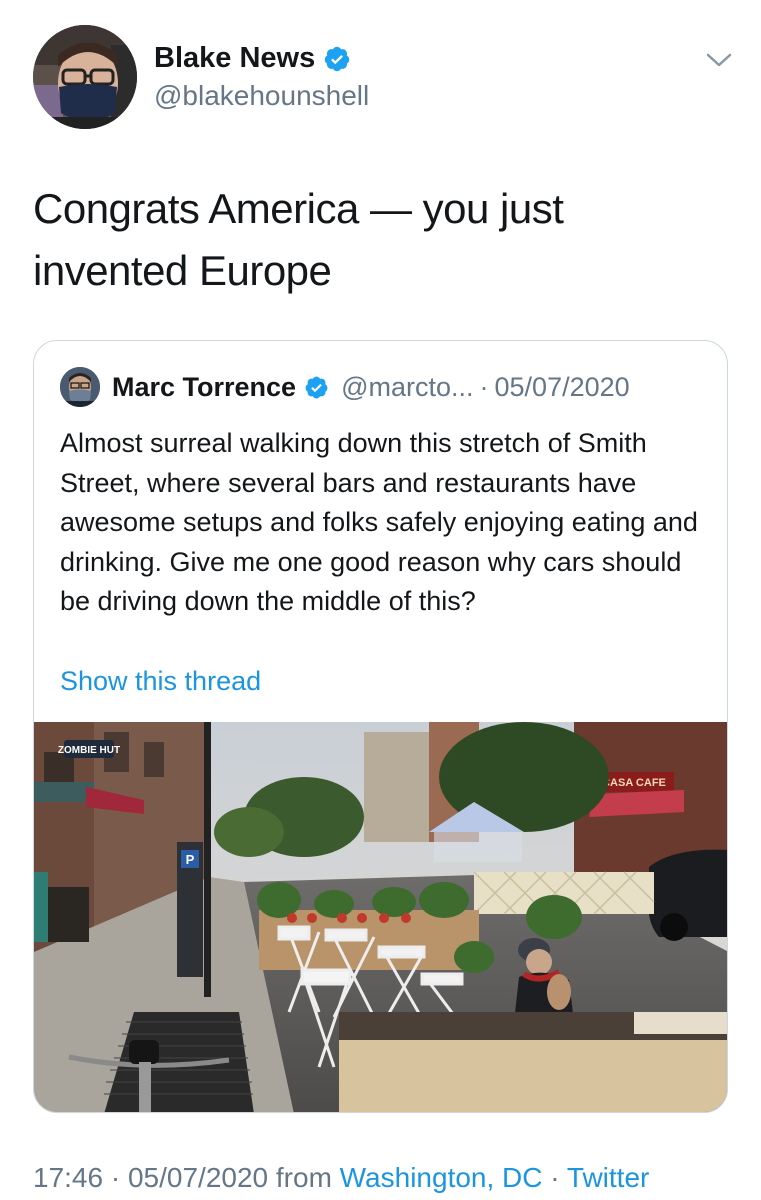  Describe the element at coordinates (68, 1177) in the screenshot. I see `tweet-time: 17:46` at that location.